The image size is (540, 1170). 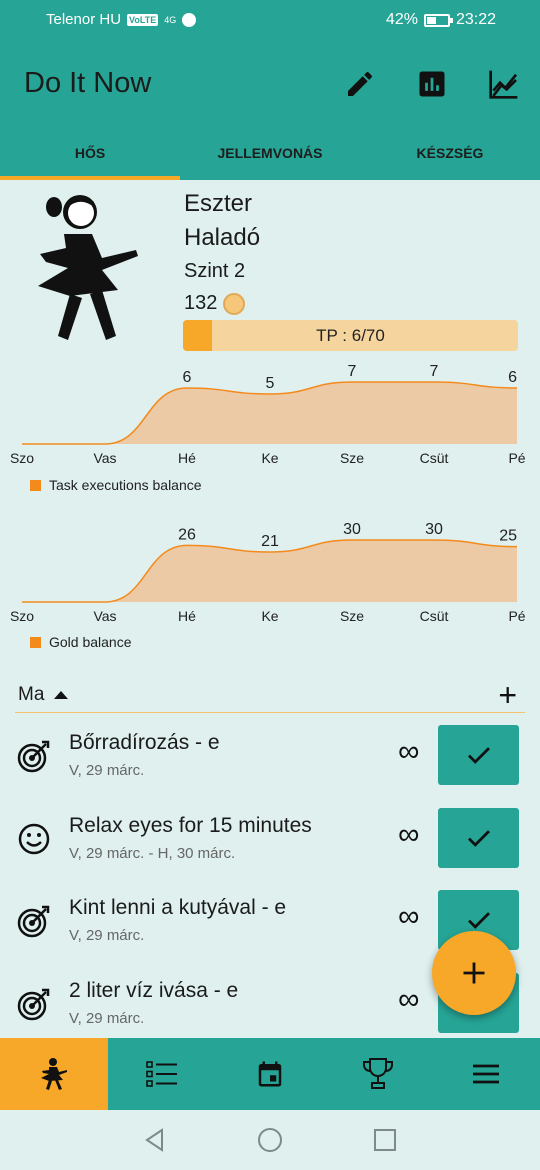 I want to click on today-sort-toggle: Ma, so click(x=43, y=695).